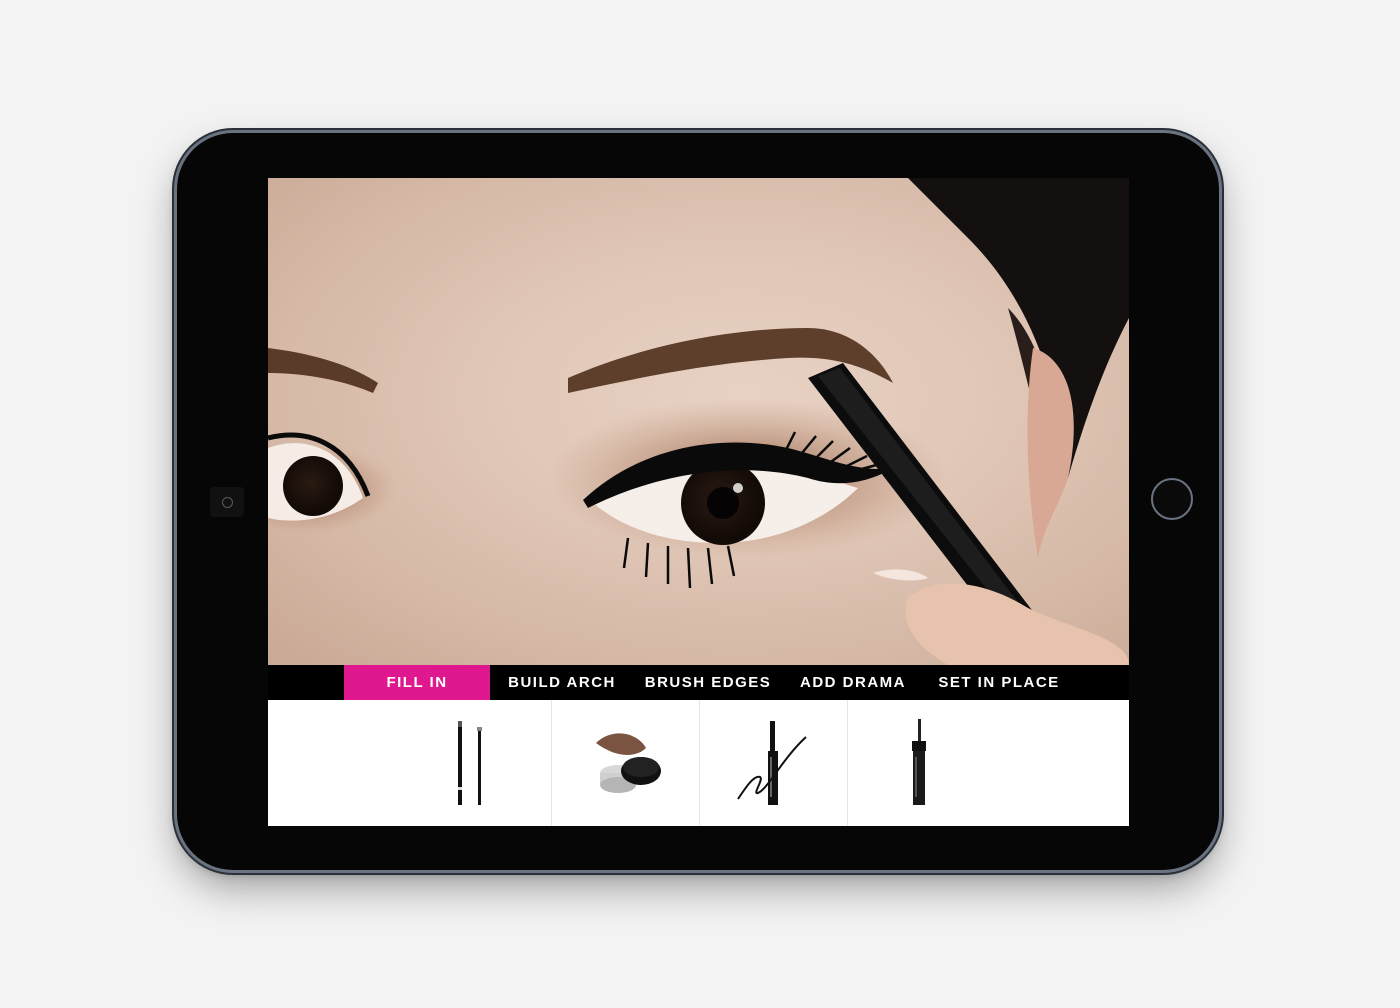 Image resolution: width=1400 pixels, height=1008 pixels. I want to click on product-strip, so click(698, 763).